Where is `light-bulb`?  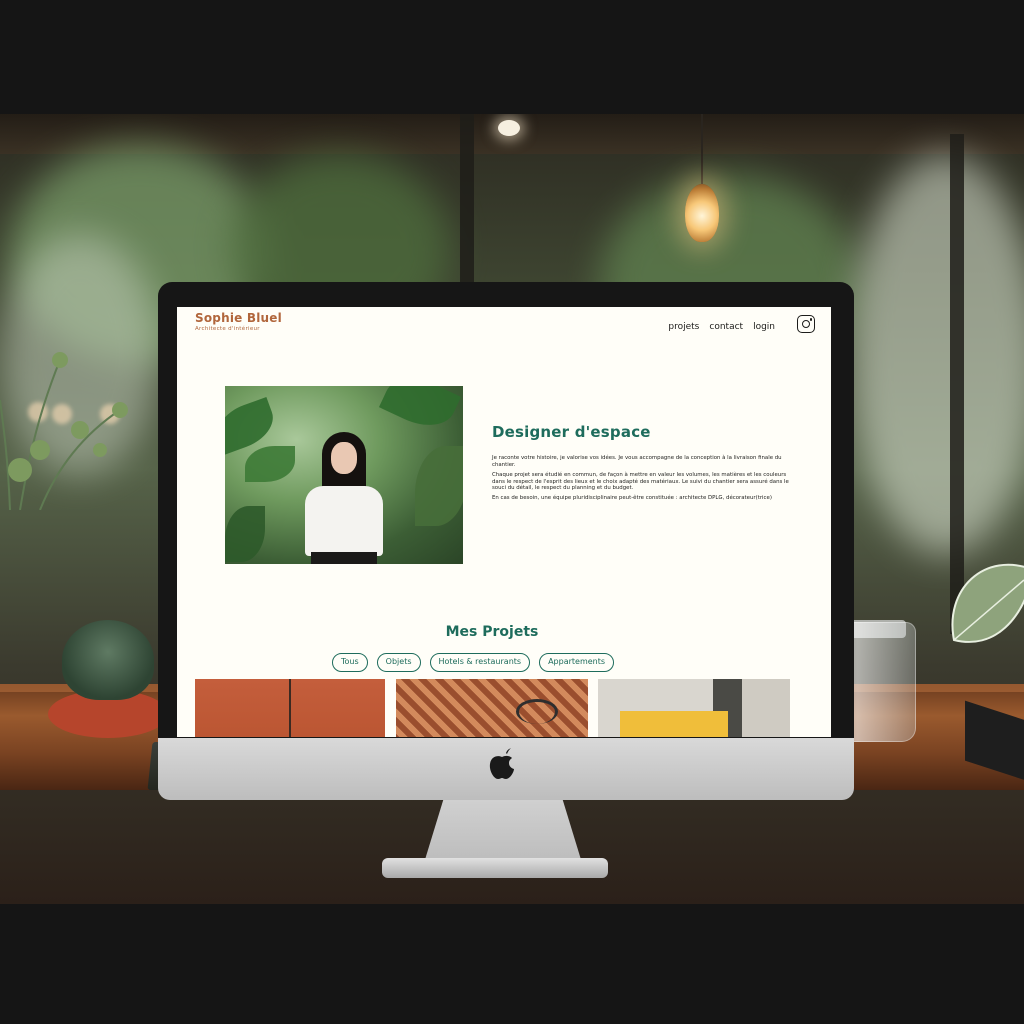
light-bulb is located at coordinates (702, 213).